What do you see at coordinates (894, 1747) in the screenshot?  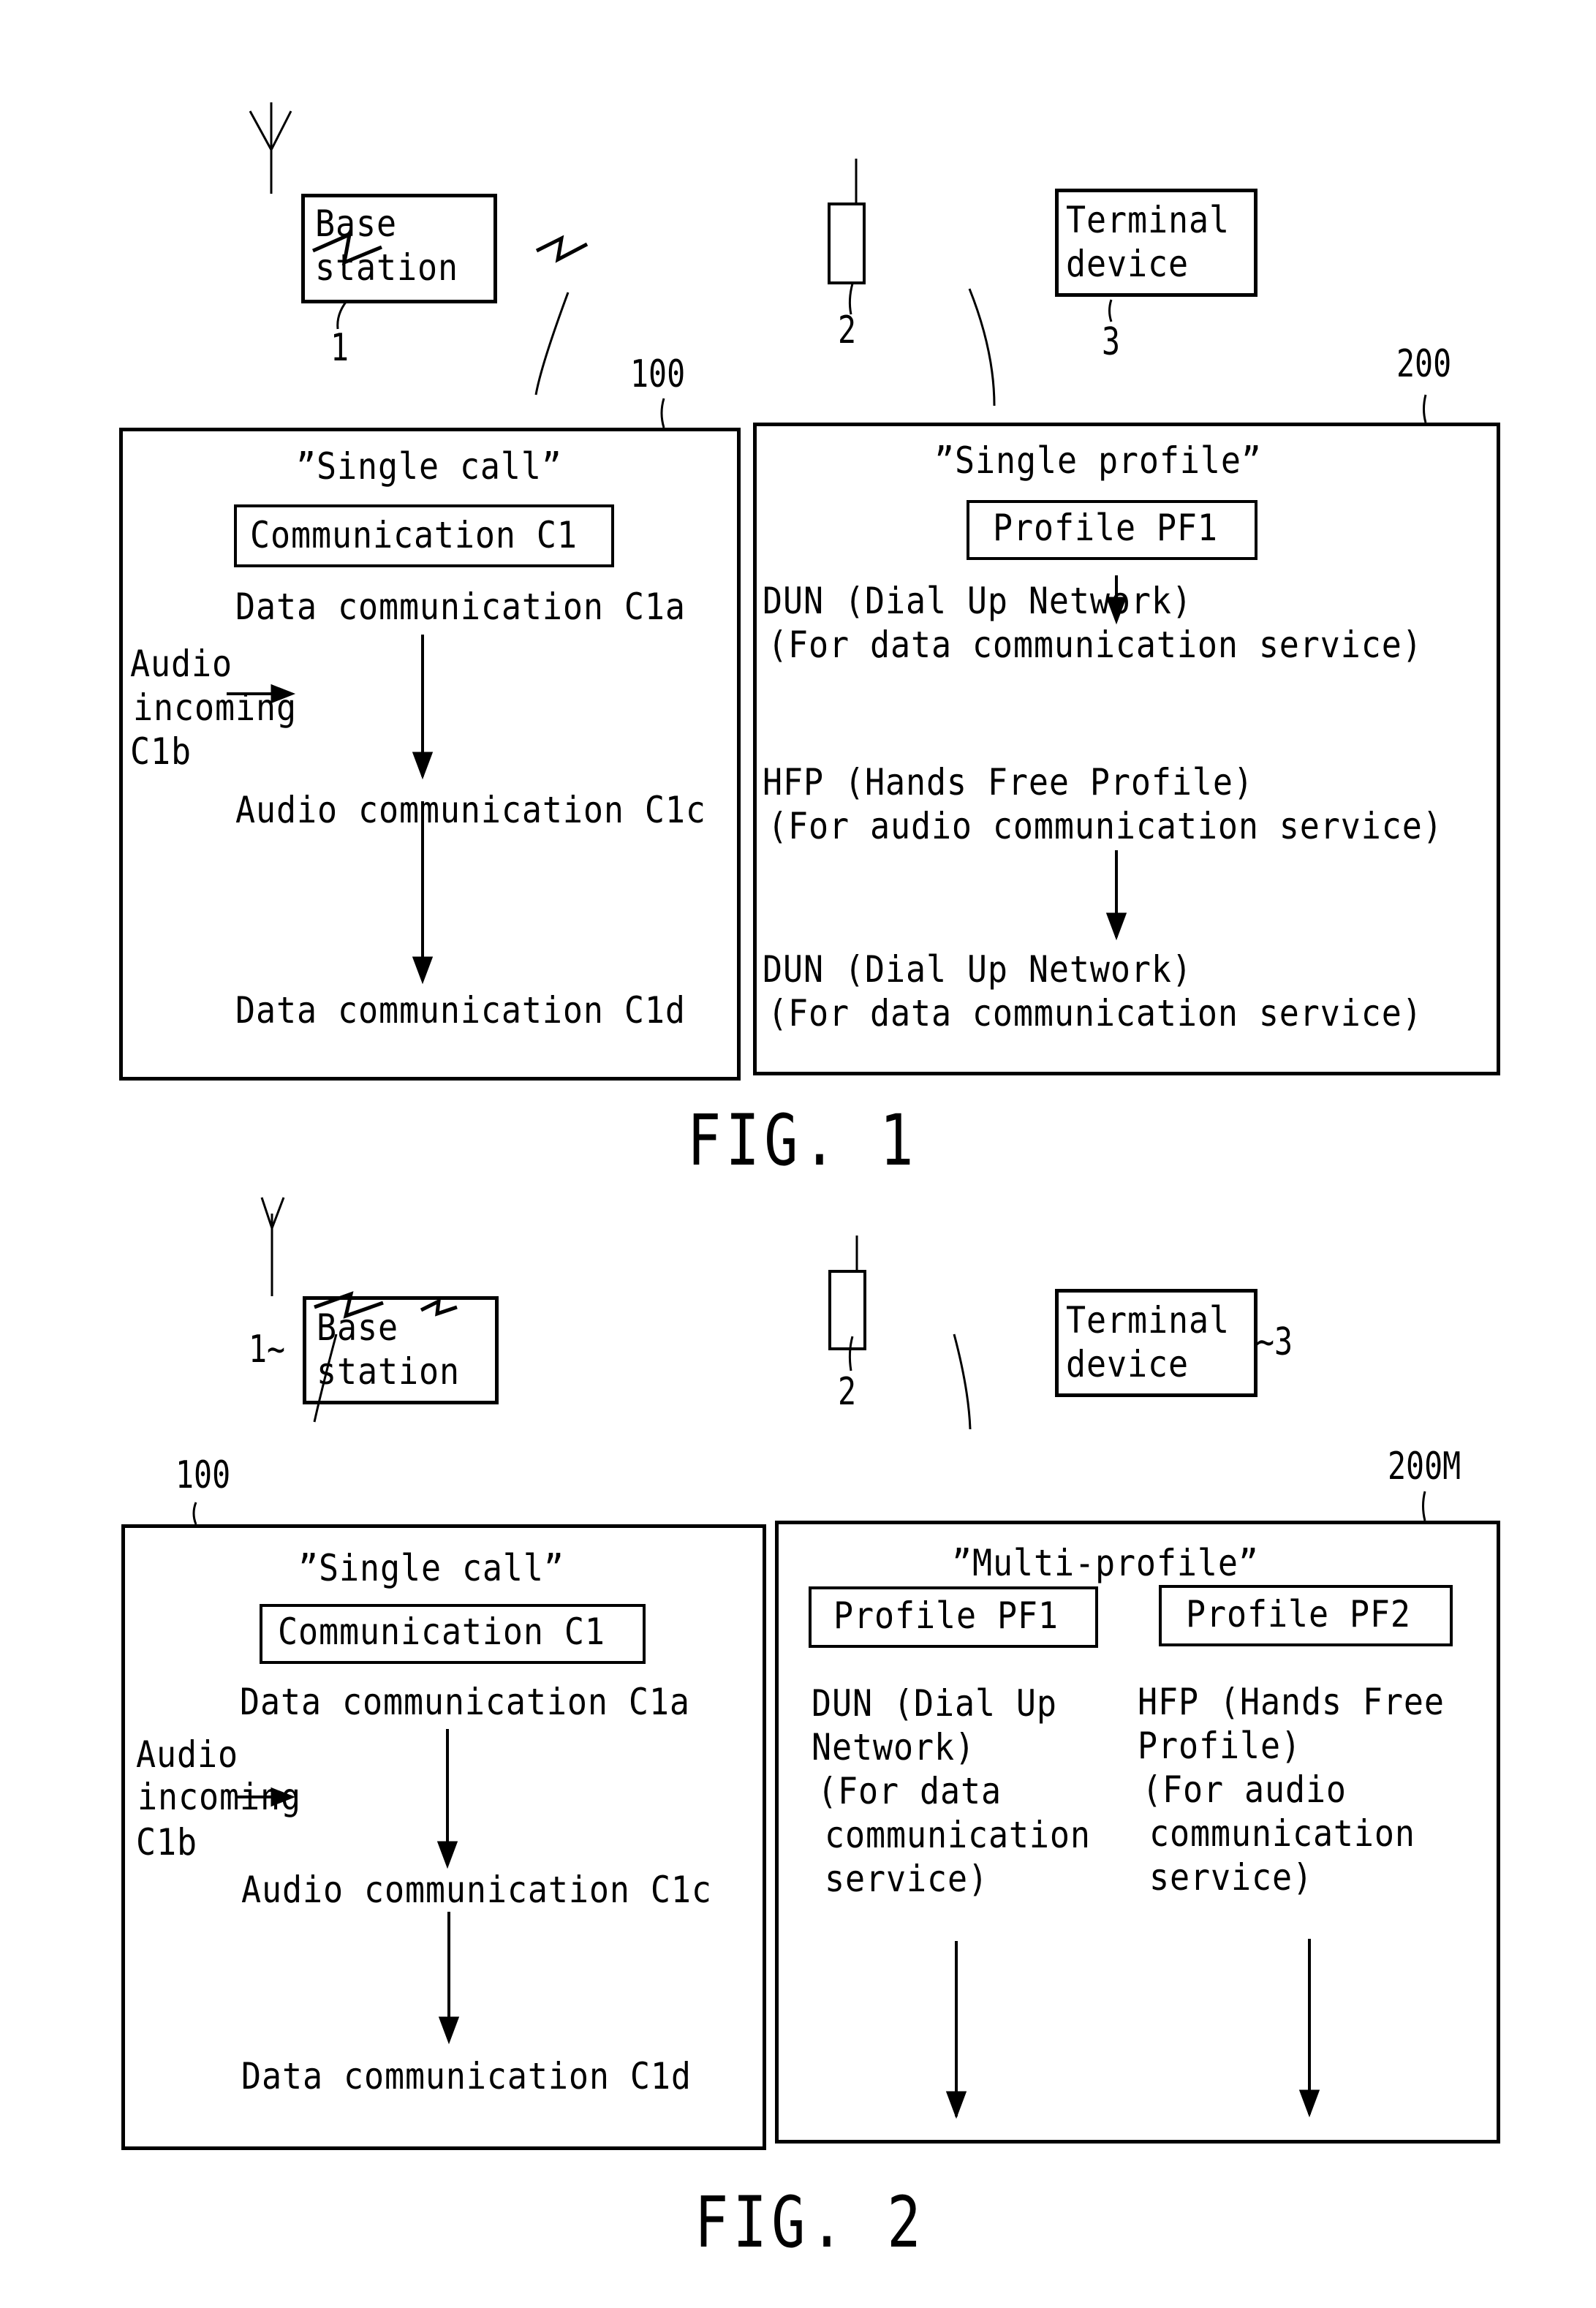 I see `profile-pf1-desc-2: Network)` at bounding box center [894, 1747].